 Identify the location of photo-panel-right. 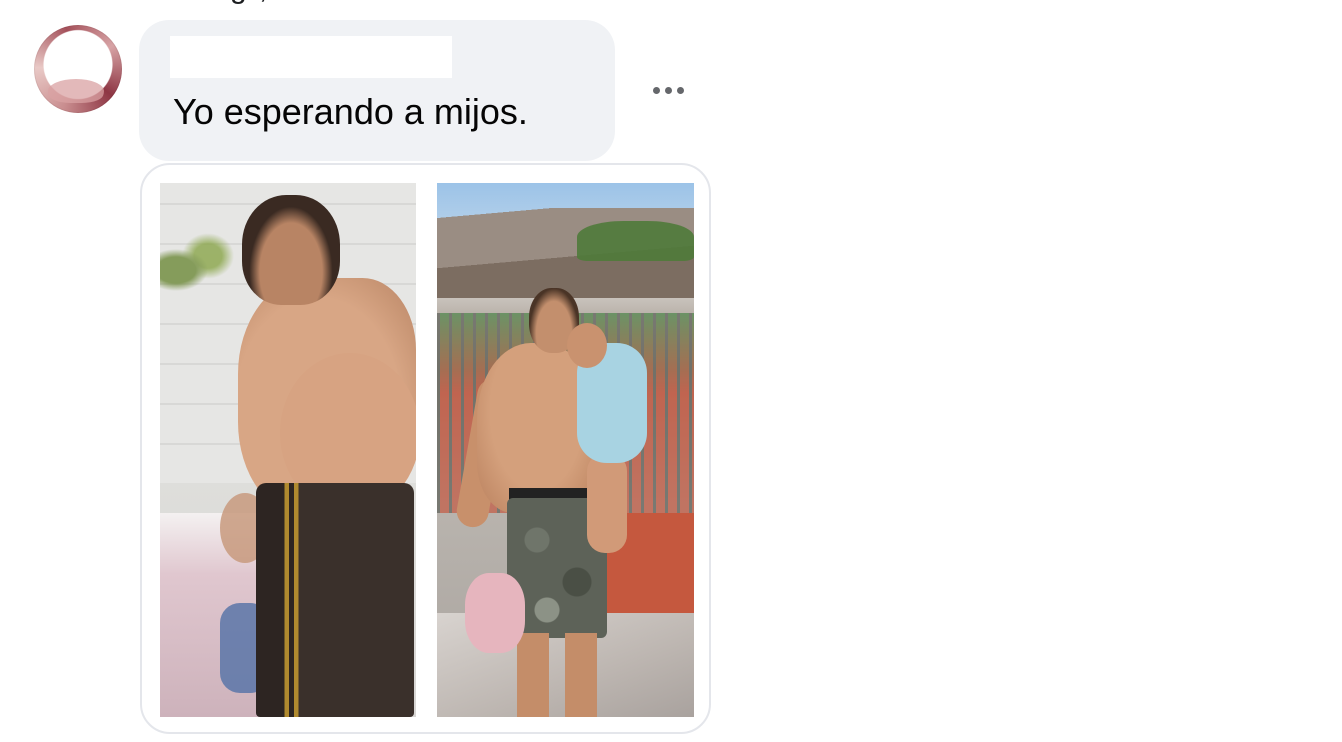
(565, 450).